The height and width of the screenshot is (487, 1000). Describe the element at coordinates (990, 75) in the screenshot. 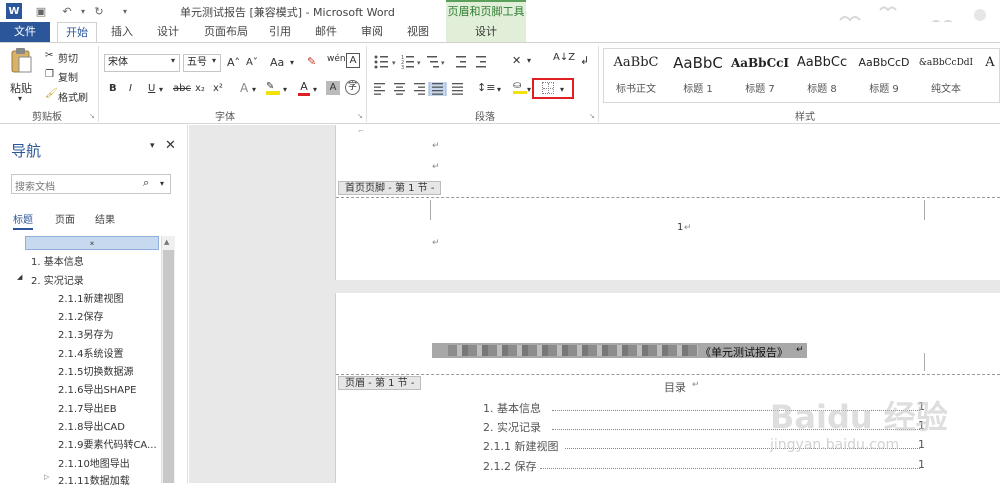

I see `style-item: A` at that location.